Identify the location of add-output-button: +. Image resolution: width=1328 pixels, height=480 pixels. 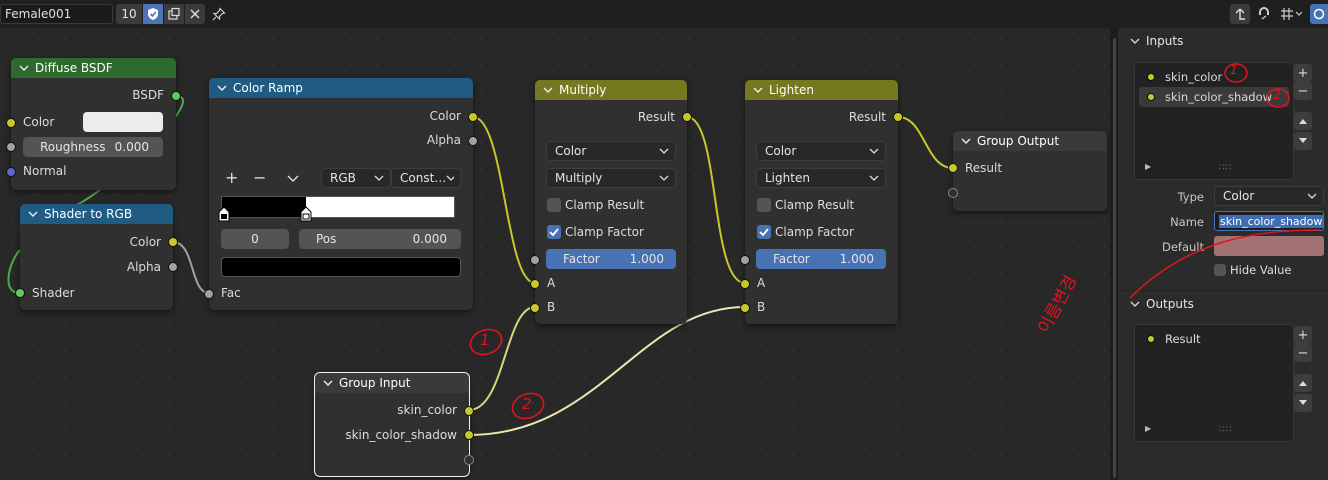
(1303, 335).